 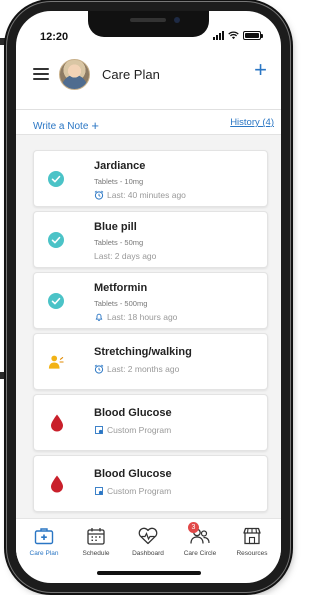 What do you see at coordinates (41, 74) in the screenshot?
I see `hamburger-icon` at bounding box center [41, 74].